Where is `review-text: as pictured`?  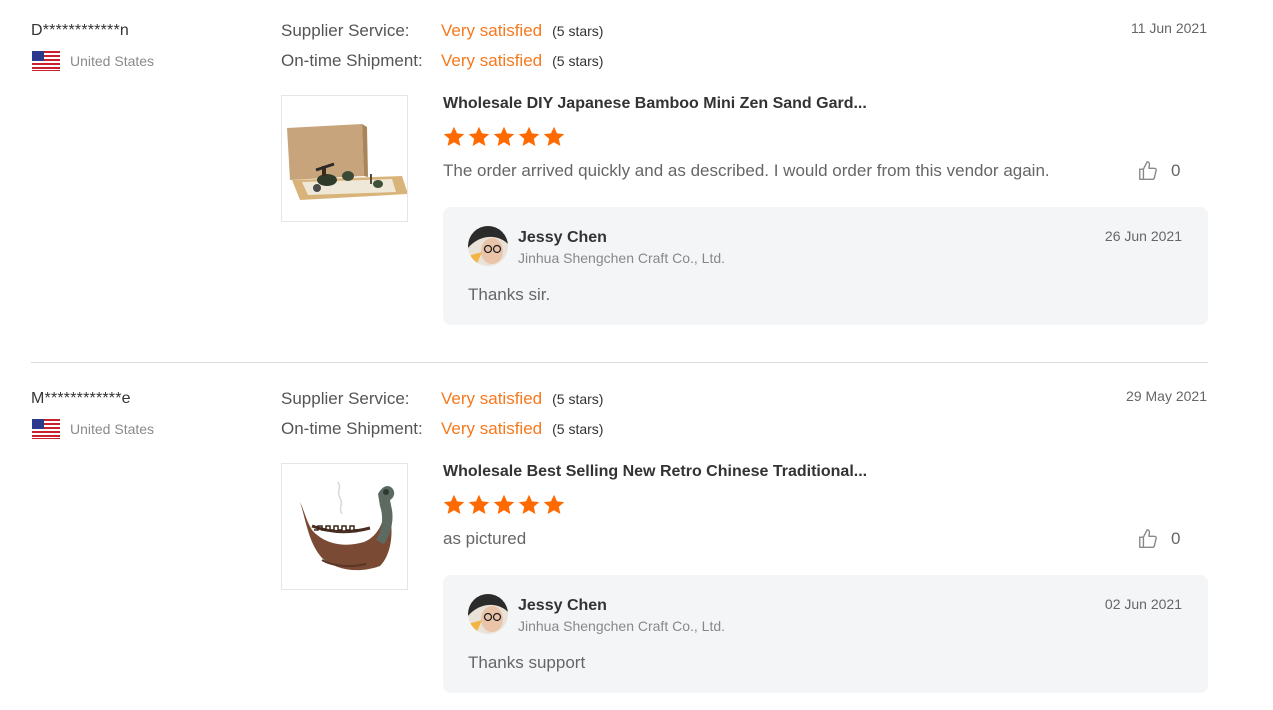 review-text: as pictured is located at coordinates (485, 538).